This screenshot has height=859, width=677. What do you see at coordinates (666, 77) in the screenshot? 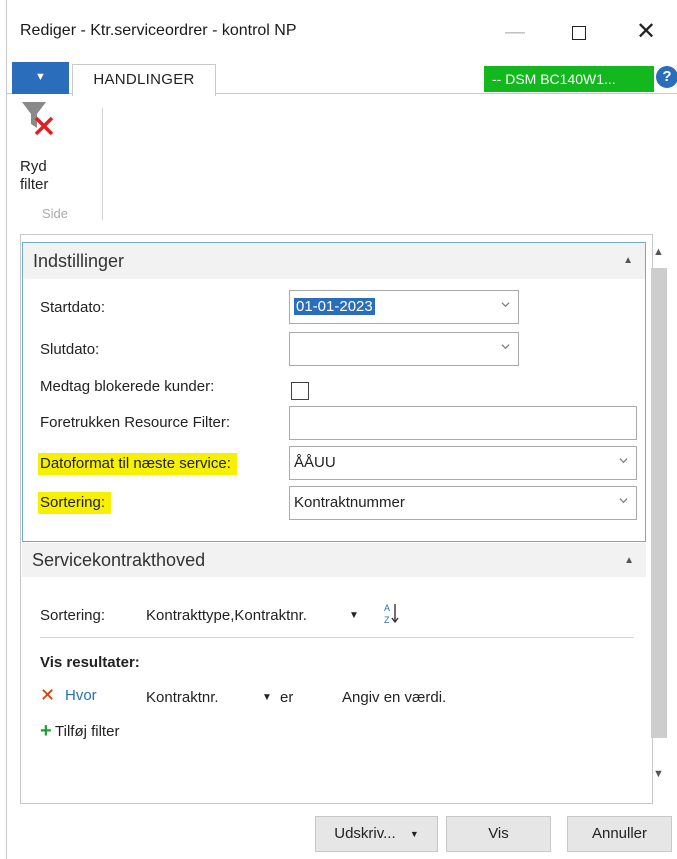
I see `help-icon: ?` at bounding box center [666, 77].